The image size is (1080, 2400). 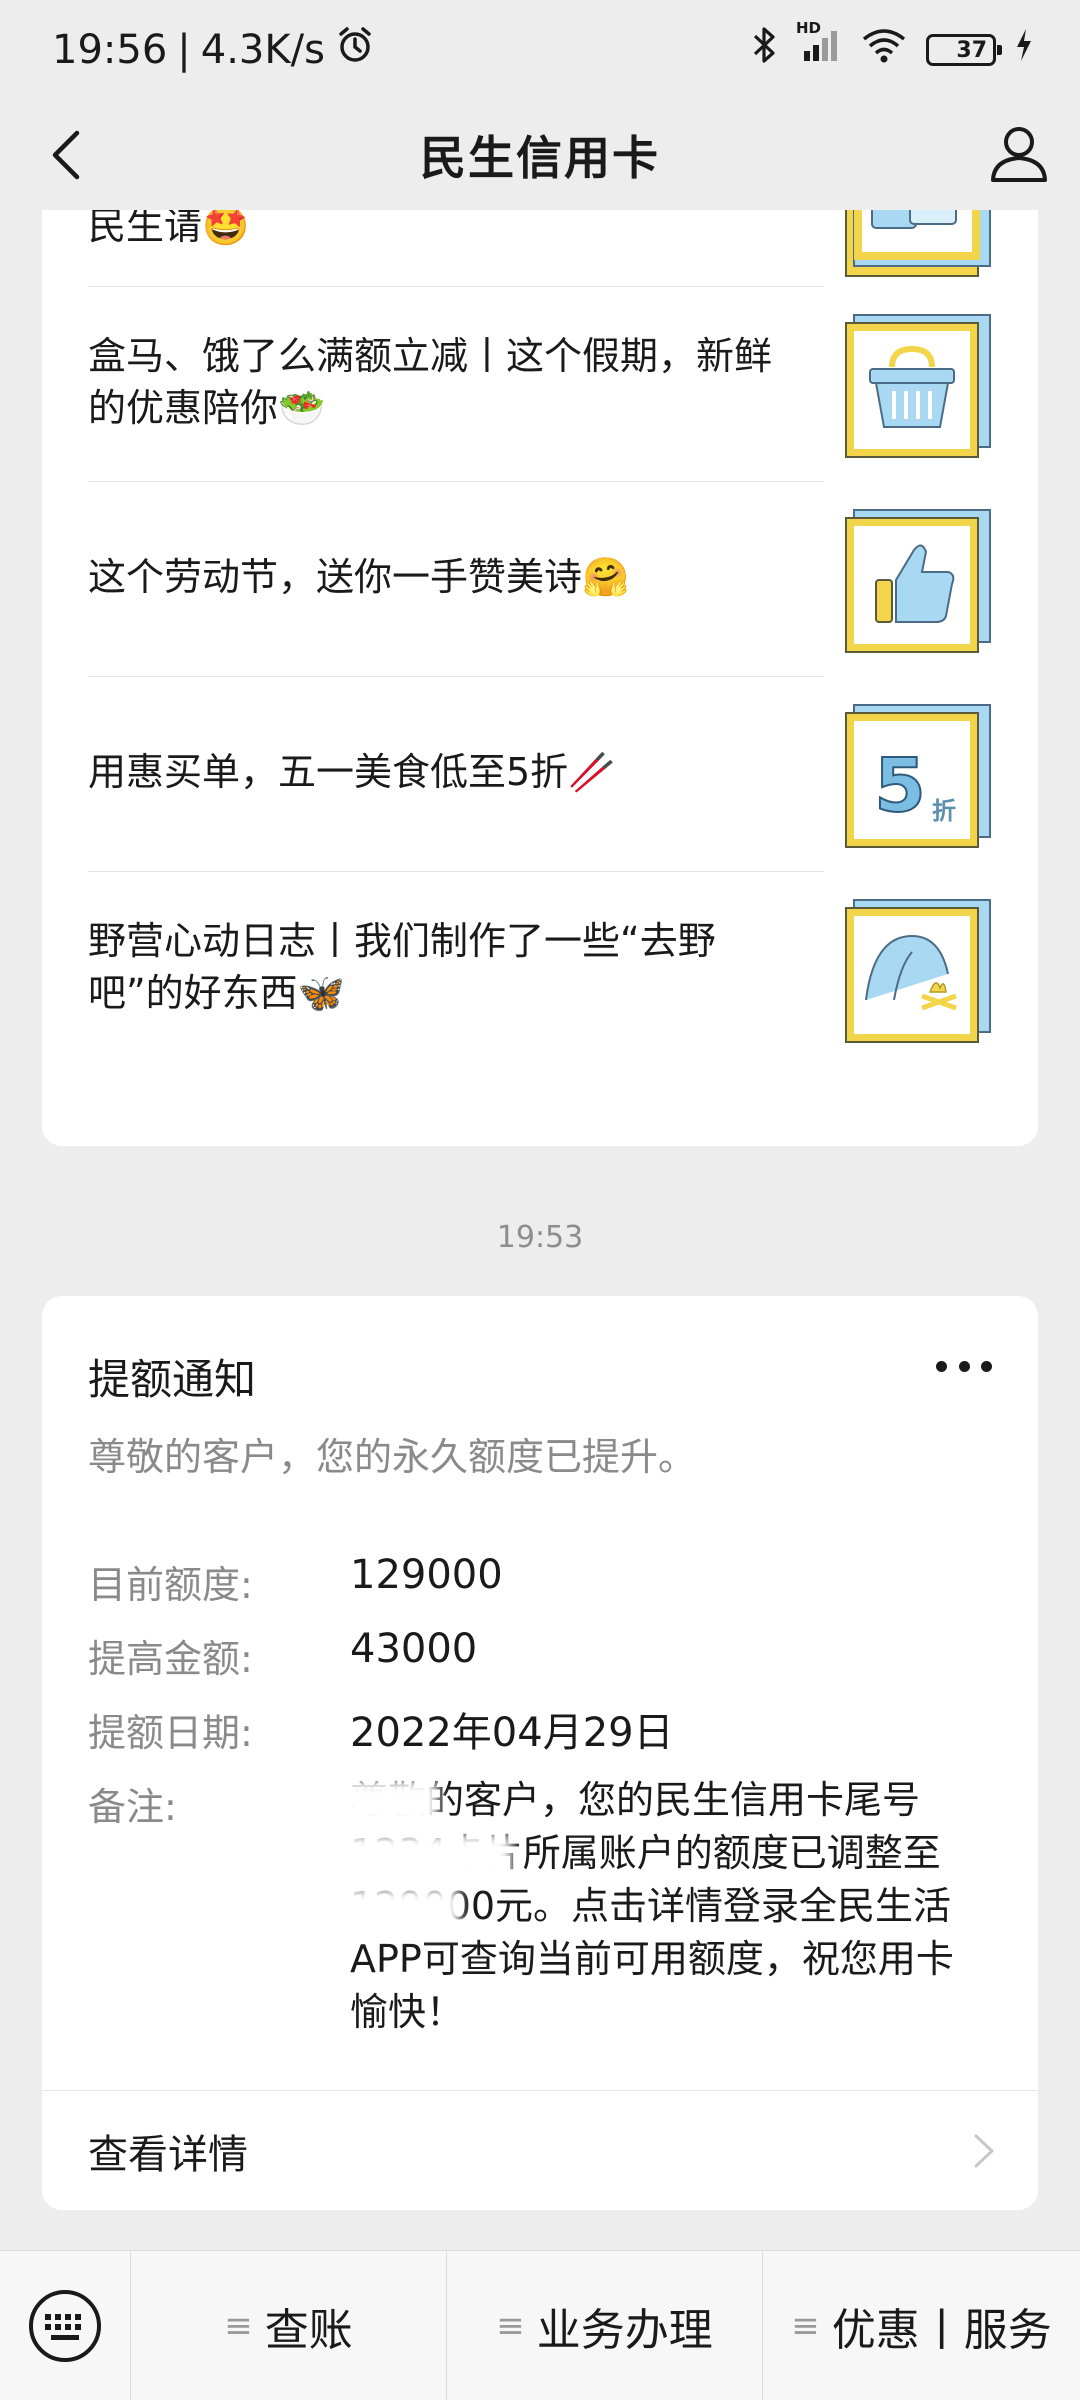 I want to click on profile-button, so click(x=1019, y=153).